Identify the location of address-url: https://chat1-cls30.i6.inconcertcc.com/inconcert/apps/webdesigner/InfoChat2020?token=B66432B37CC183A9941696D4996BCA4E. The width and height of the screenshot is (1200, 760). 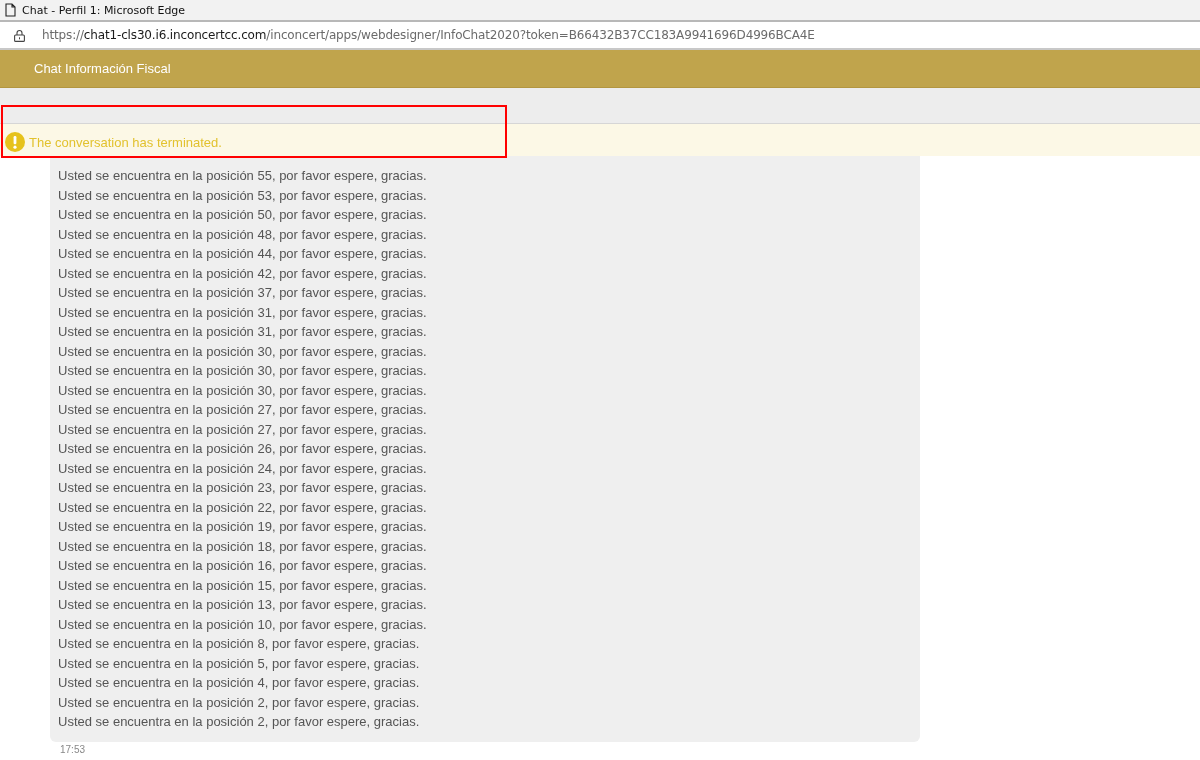
(428, 35).